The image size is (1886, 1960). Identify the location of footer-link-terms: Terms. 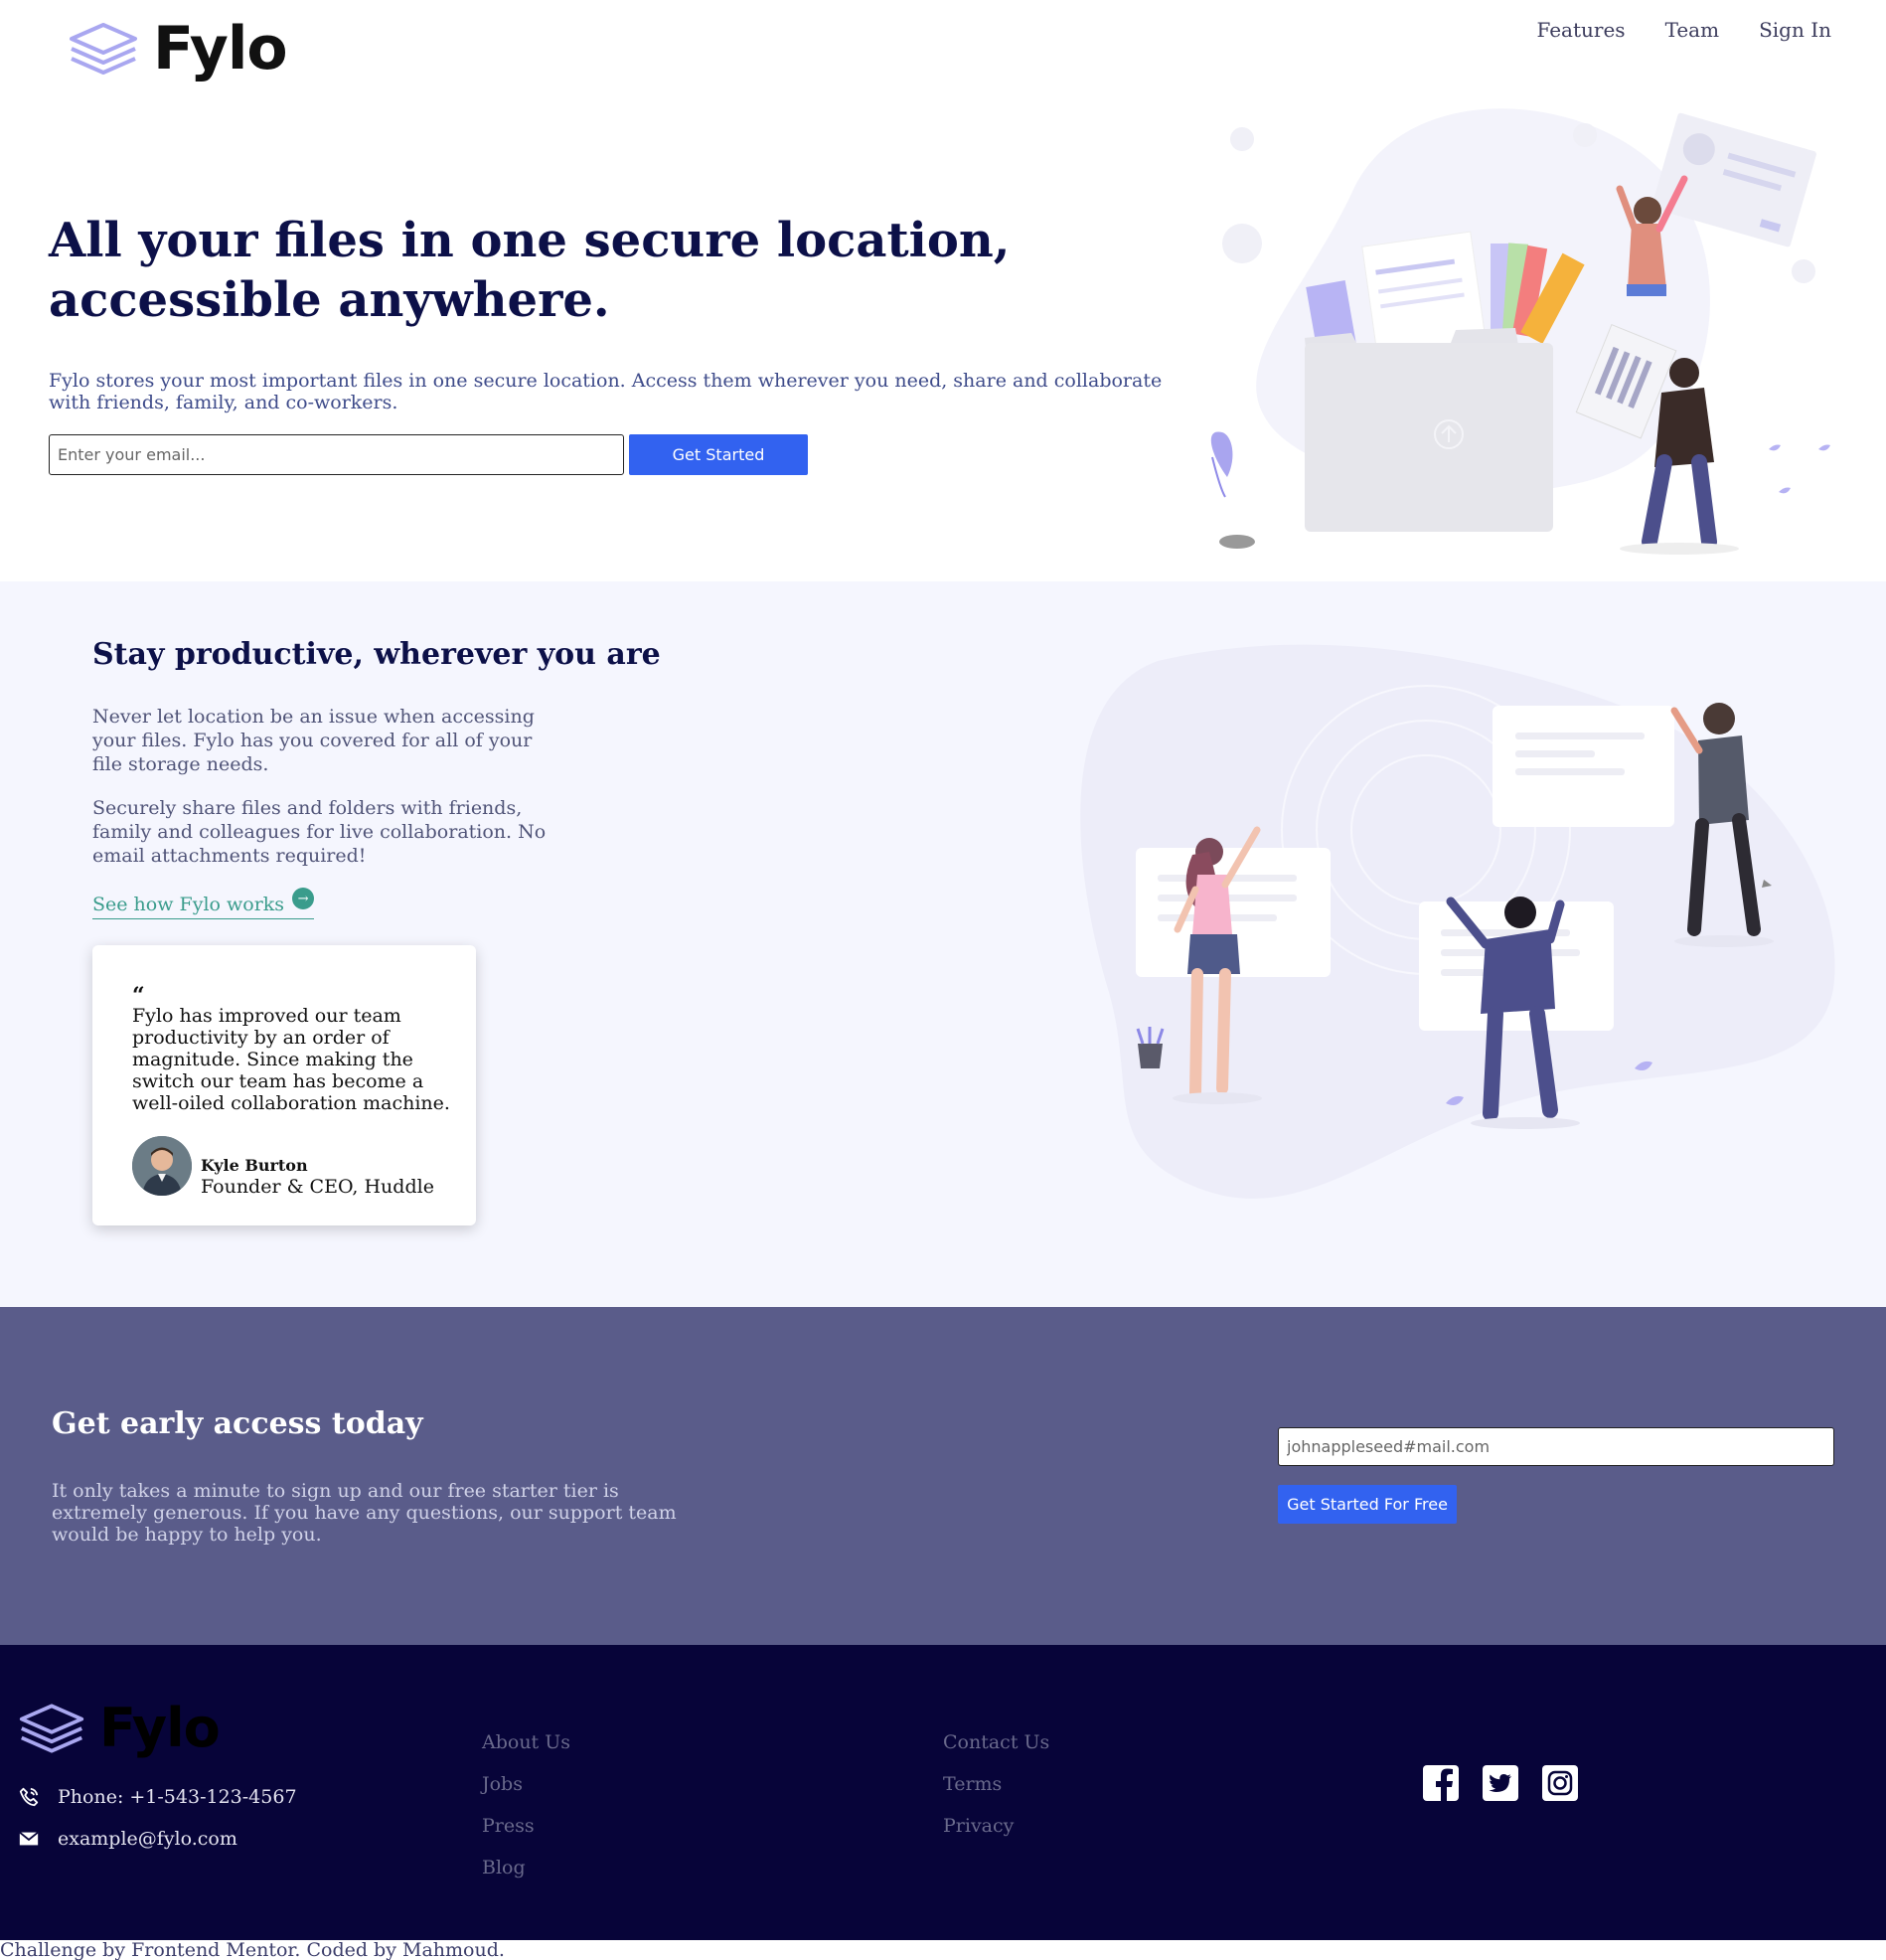
(996, 1785).